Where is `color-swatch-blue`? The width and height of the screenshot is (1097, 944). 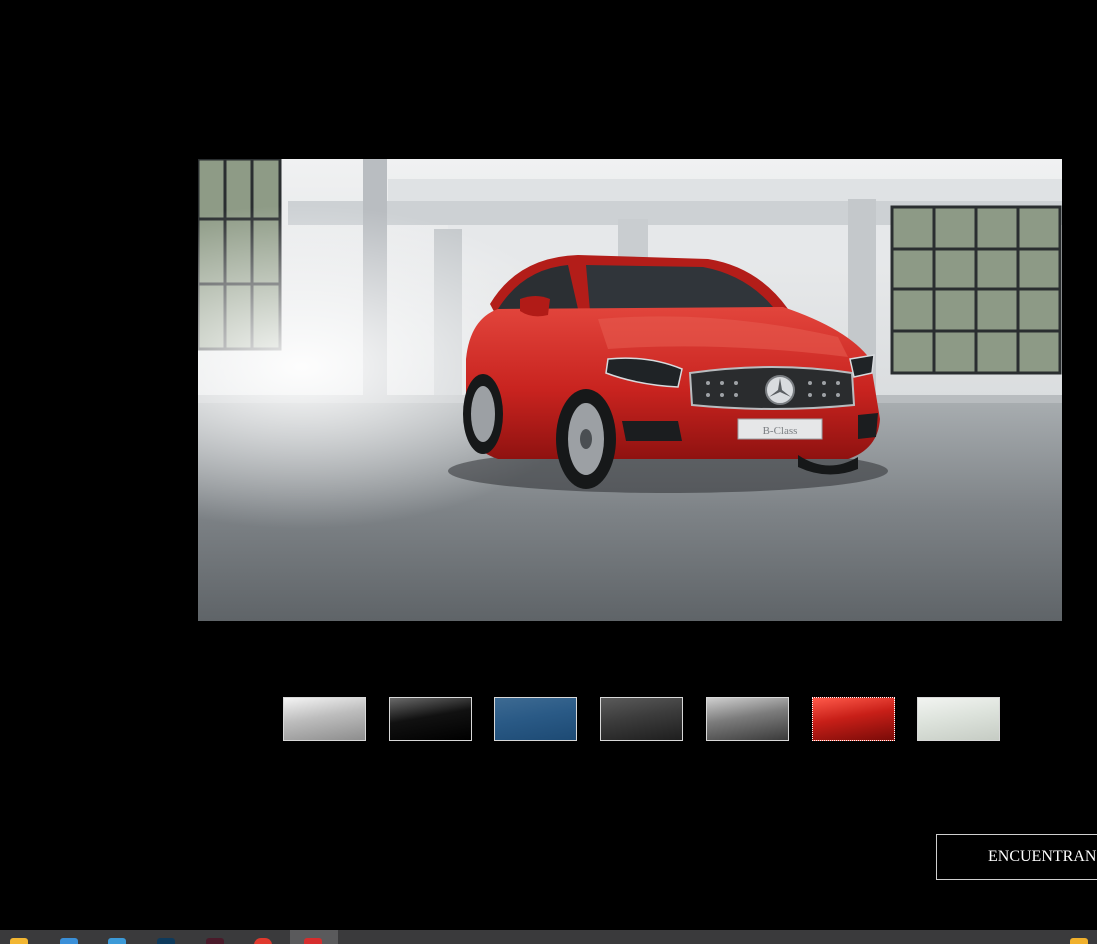
color-swatch-blue is located at coordinates (535, 719).